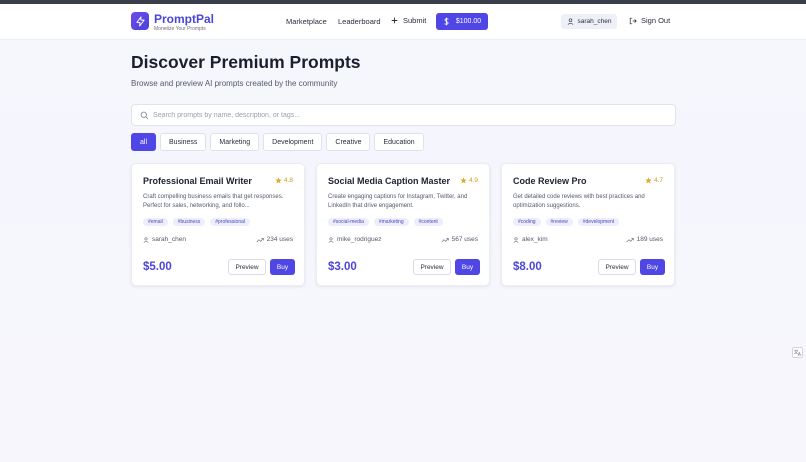  Describe the element at coordinates (155, 222) in the screenshot. I see `tag: #email` at that location.